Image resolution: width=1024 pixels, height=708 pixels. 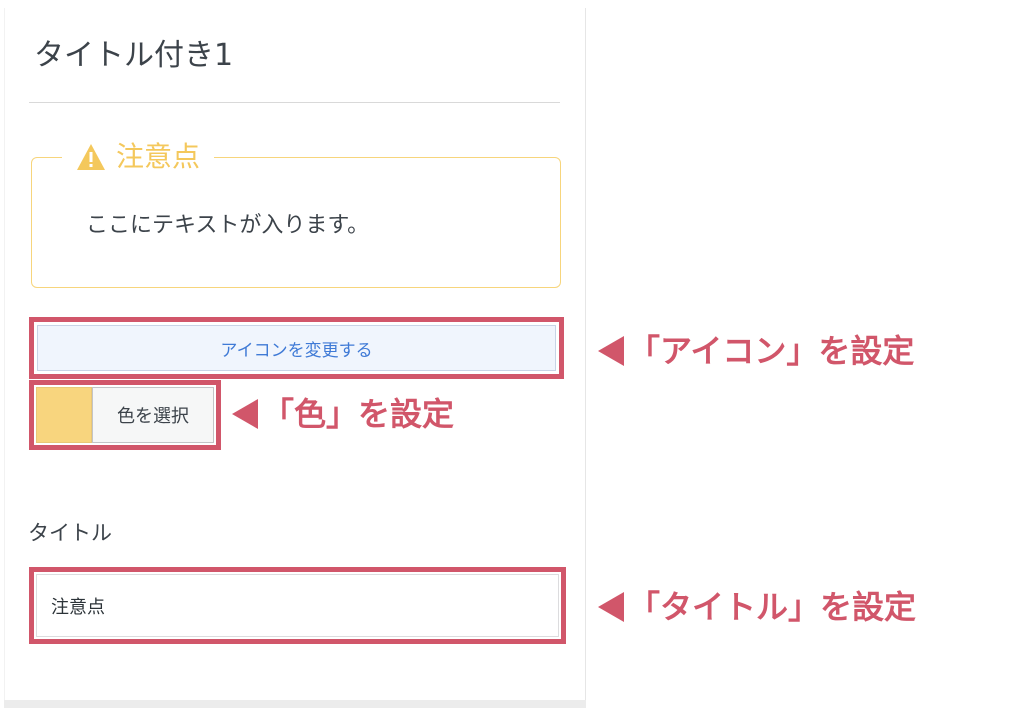 I want to click on color-annotation: 「色」を設定, so click(x=343, y=414).